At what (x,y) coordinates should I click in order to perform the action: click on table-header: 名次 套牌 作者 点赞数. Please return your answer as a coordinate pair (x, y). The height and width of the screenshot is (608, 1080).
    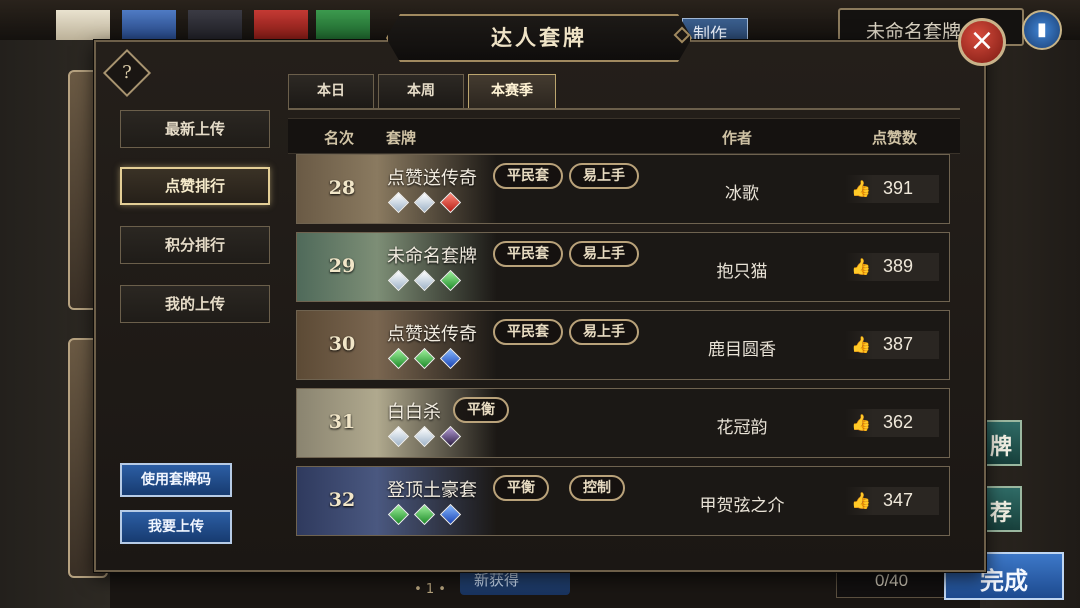
    Looking at the image, I should click on (624, 136).